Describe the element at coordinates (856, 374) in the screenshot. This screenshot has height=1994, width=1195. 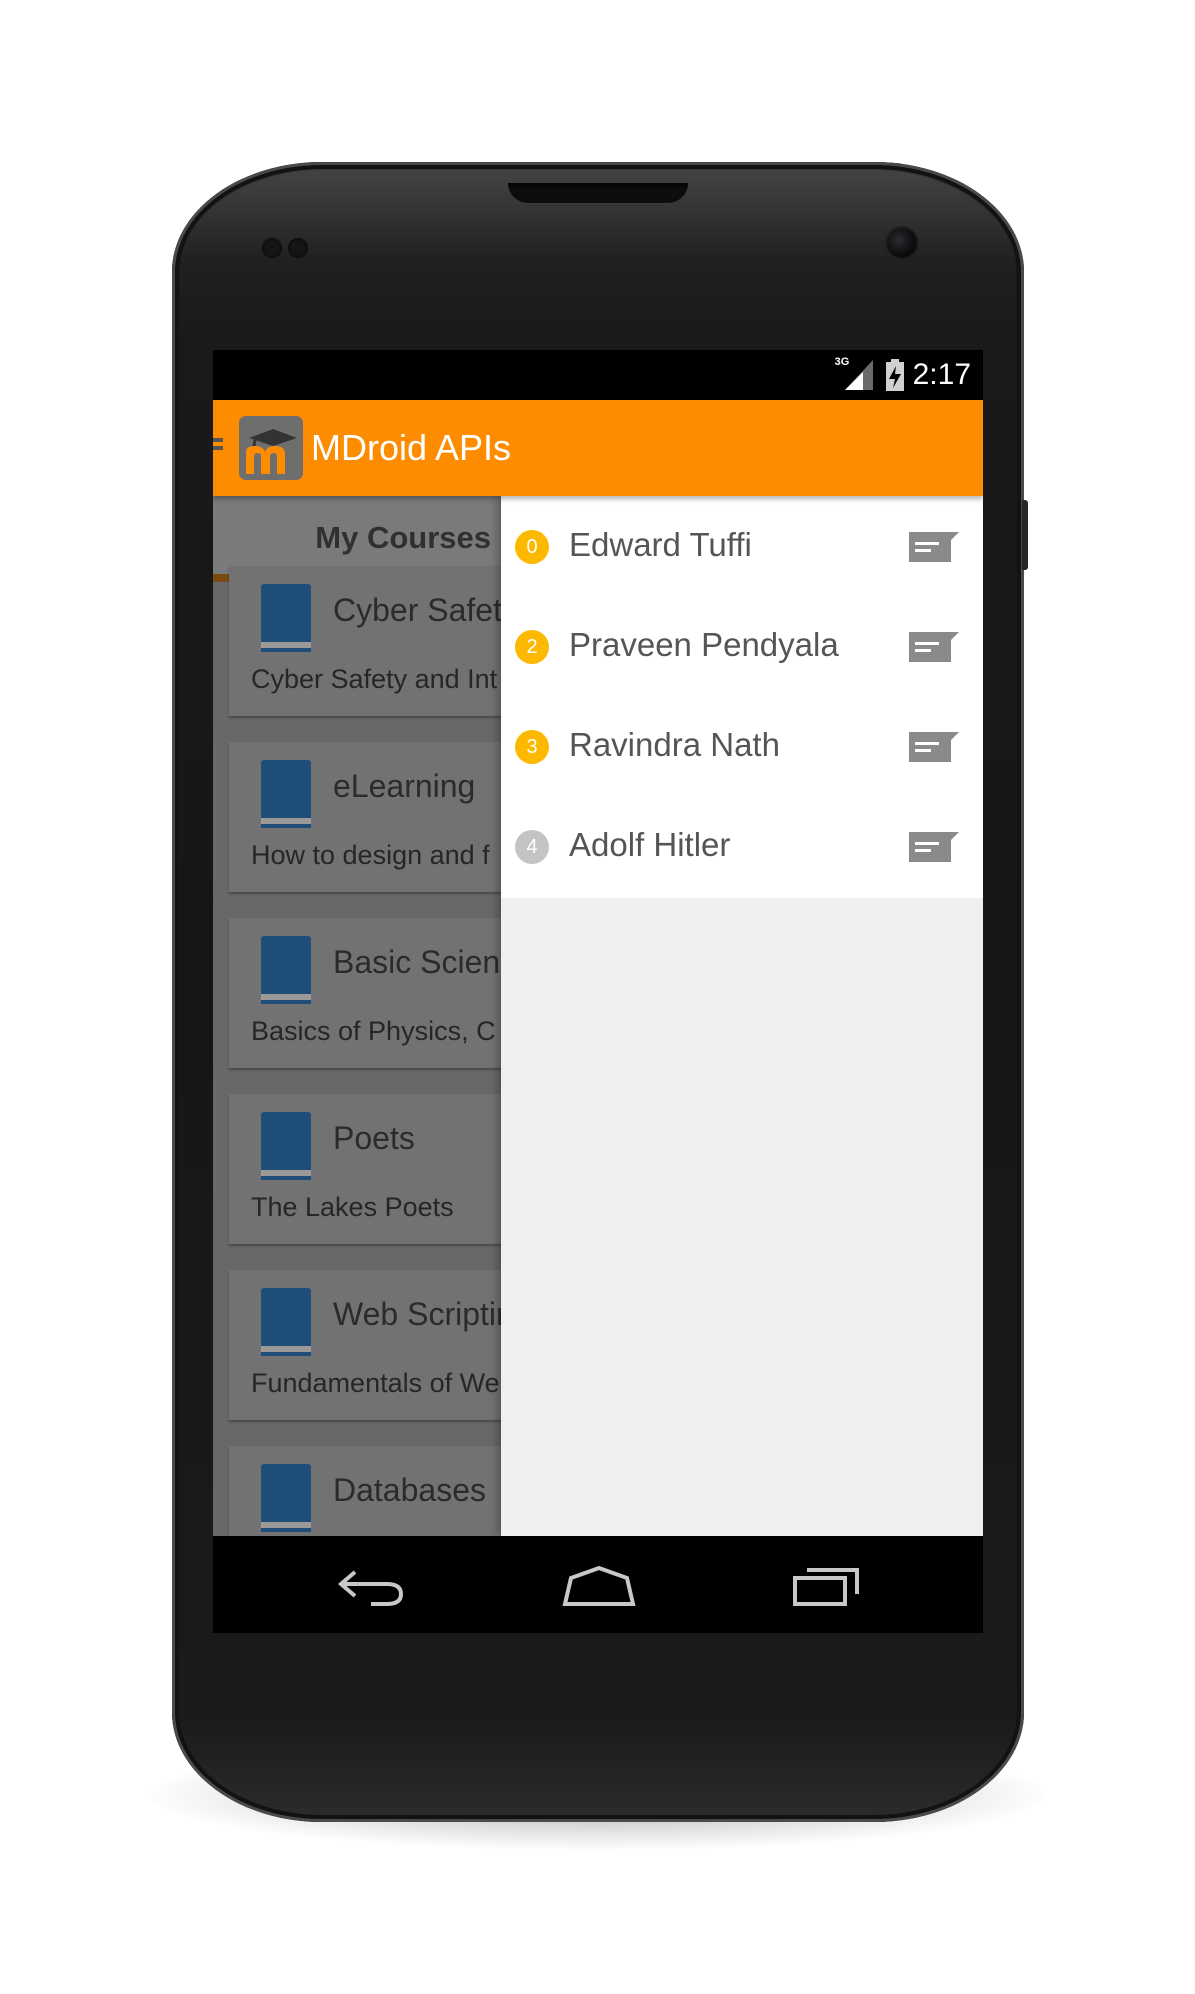
I see `signal-icon: 3G` at that location.